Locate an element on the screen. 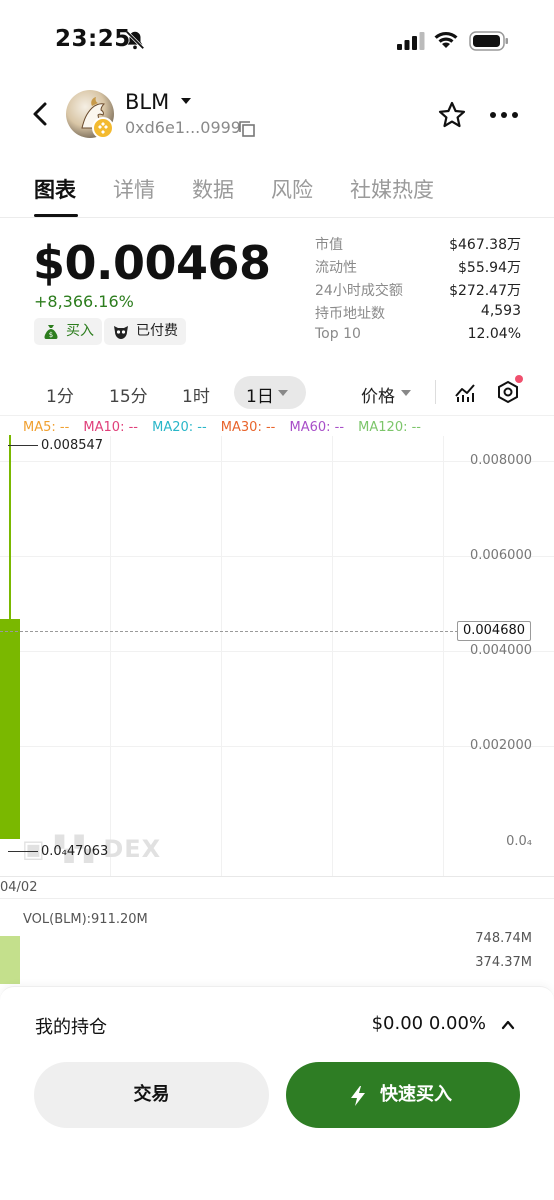 This screenshot has width=554, height=1200. current-price-line is located at coordinates (229, 631).